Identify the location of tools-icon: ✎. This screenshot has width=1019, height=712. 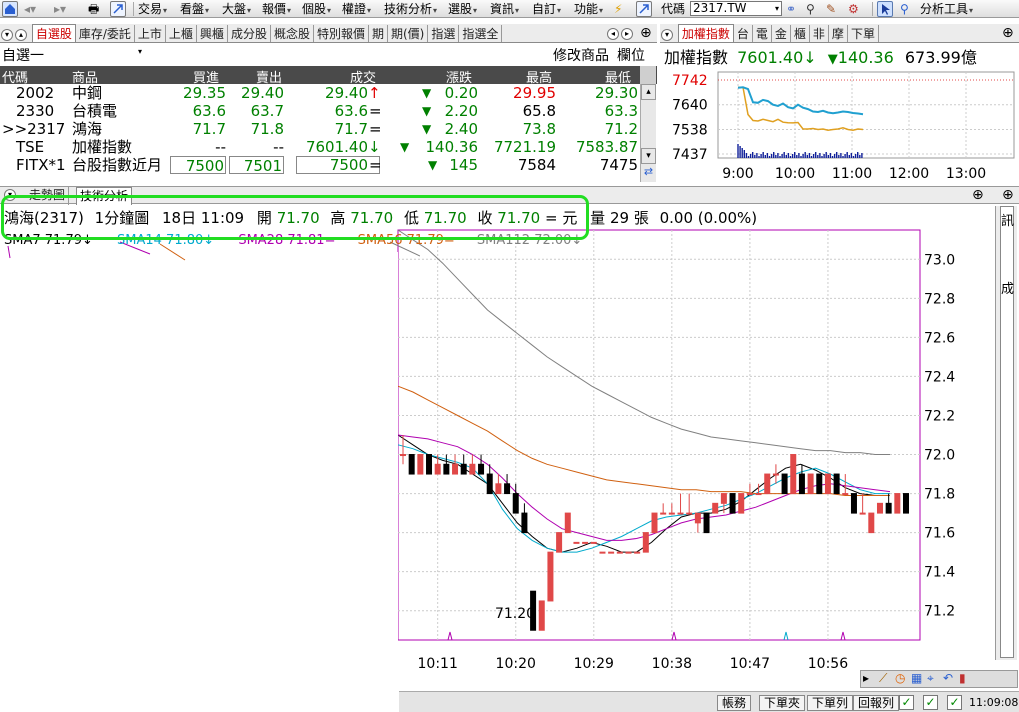
(831, 9).